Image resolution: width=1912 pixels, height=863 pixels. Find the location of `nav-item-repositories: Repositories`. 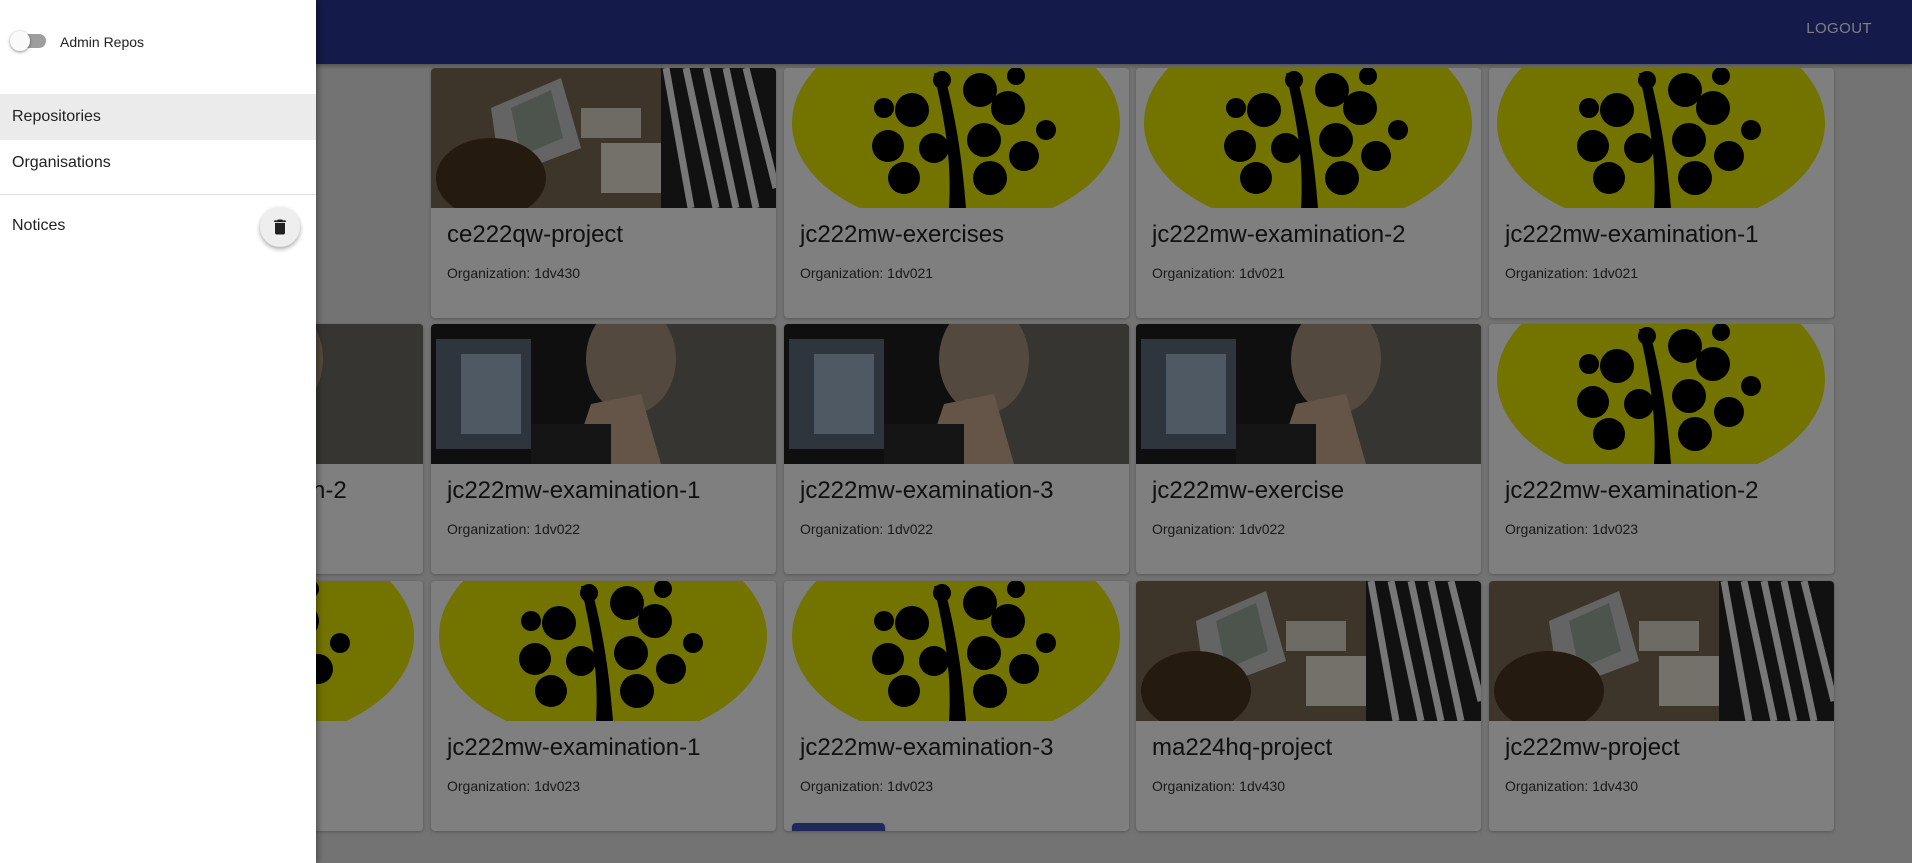

nav-item-repositories: Repositories is located at coordinates (158, 117).